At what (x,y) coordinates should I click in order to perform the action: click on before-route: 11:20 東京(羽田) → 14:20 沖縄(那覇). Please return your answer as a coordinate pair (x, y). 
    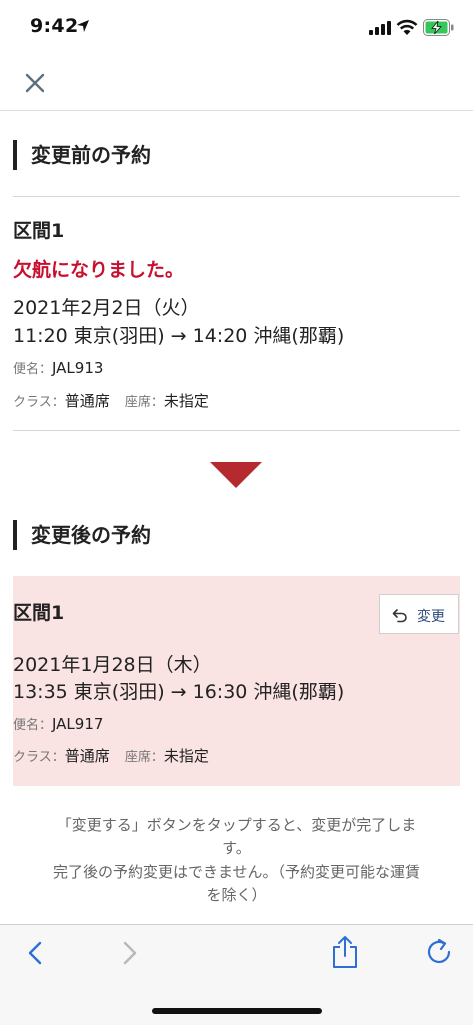
    Looking at the image, I should click on (179, 336).